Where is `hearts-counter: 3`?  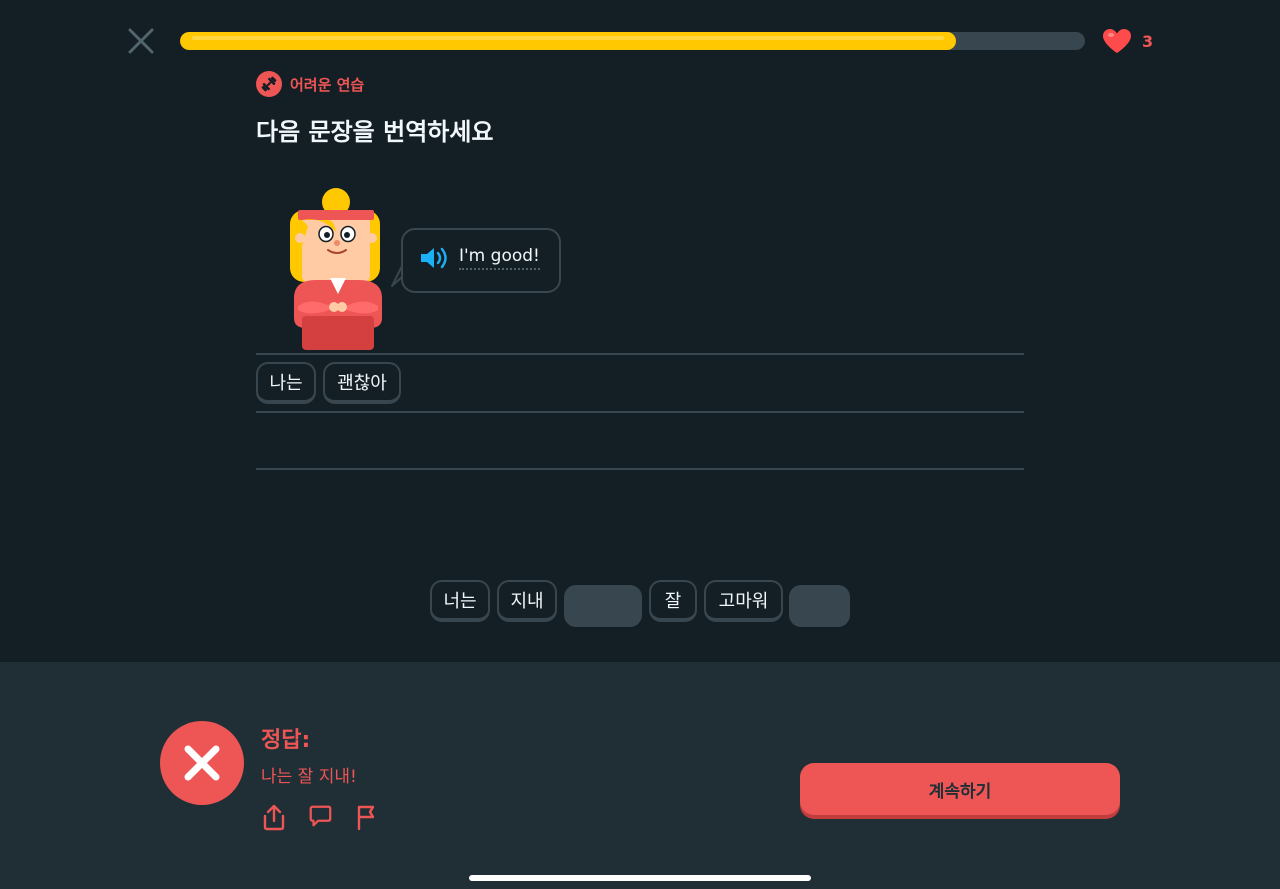 hearts-counter: 3 is located at coordinates (1127, 41).